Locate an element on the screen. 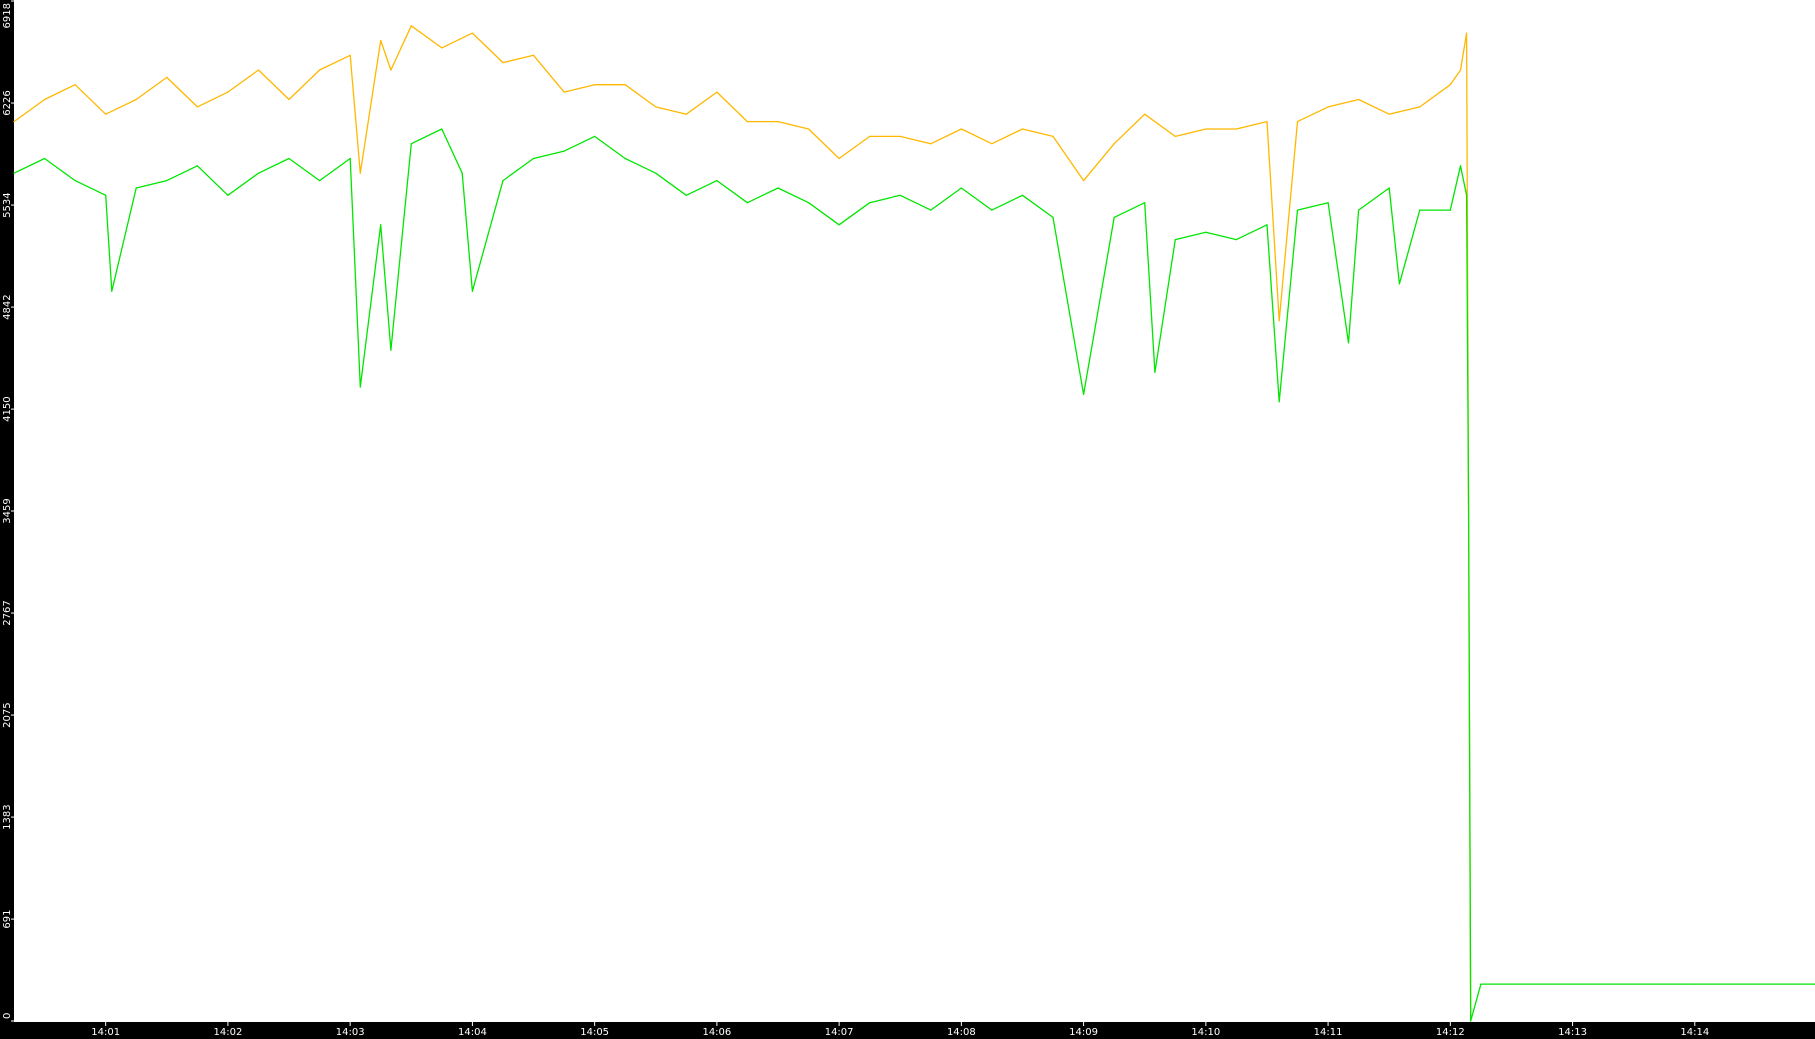 Image resolution: width=1815 pixels, height=1039 pixels. x-tick-label: 14:10 is located at coordinates (1205, 1032).